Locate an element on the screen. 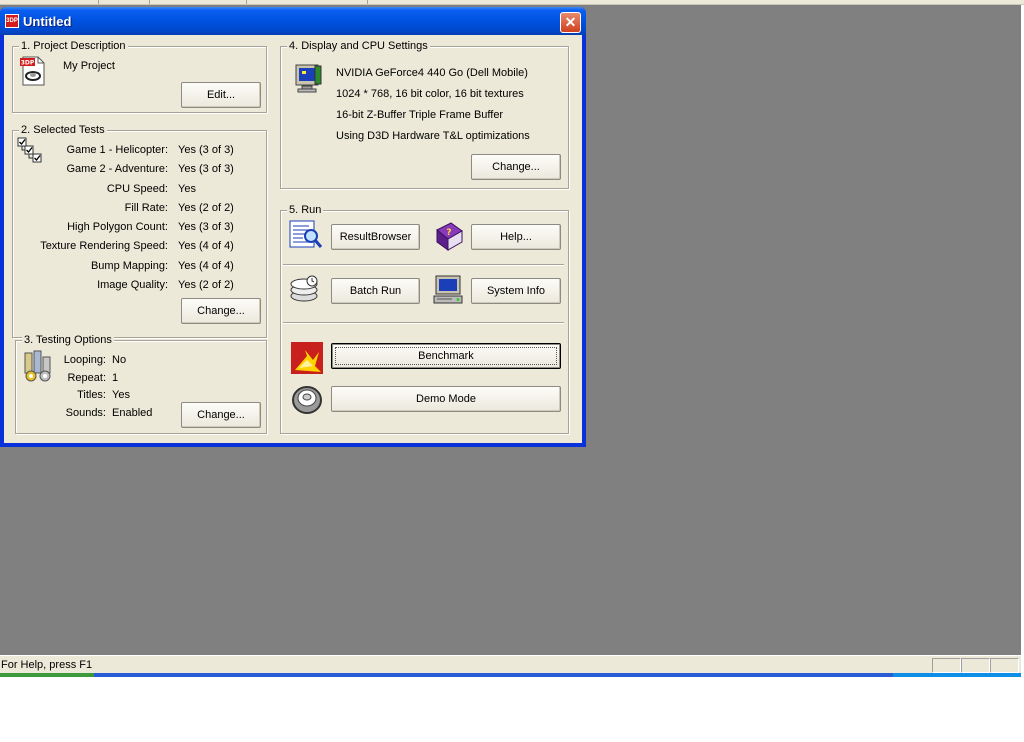 Image resolution: width=1024 pixels, height=742 pixels. test-label: Fill Rate: is located at coordinates (146, 208).